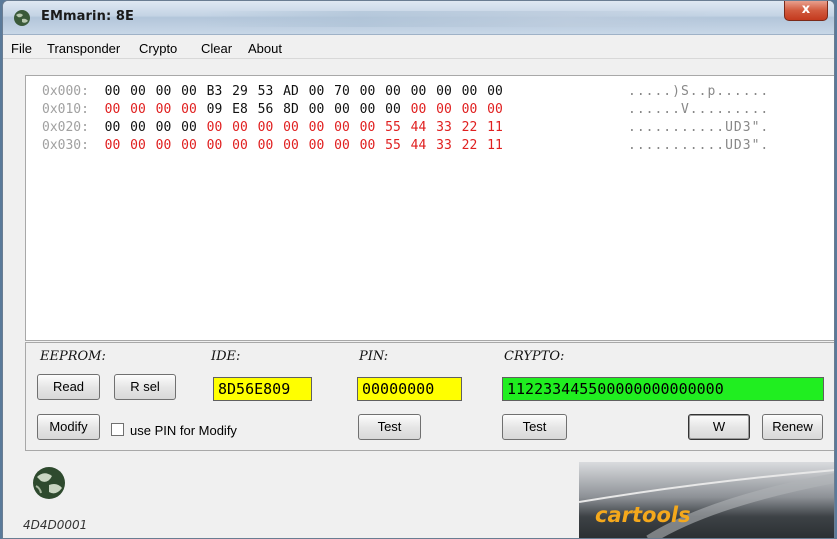 Image resolution: width=837 pixels, height=539 pixels. Describe the element at coordinates (389, 427) in the screenshot. I see `pin-test-button: Test` at that location.